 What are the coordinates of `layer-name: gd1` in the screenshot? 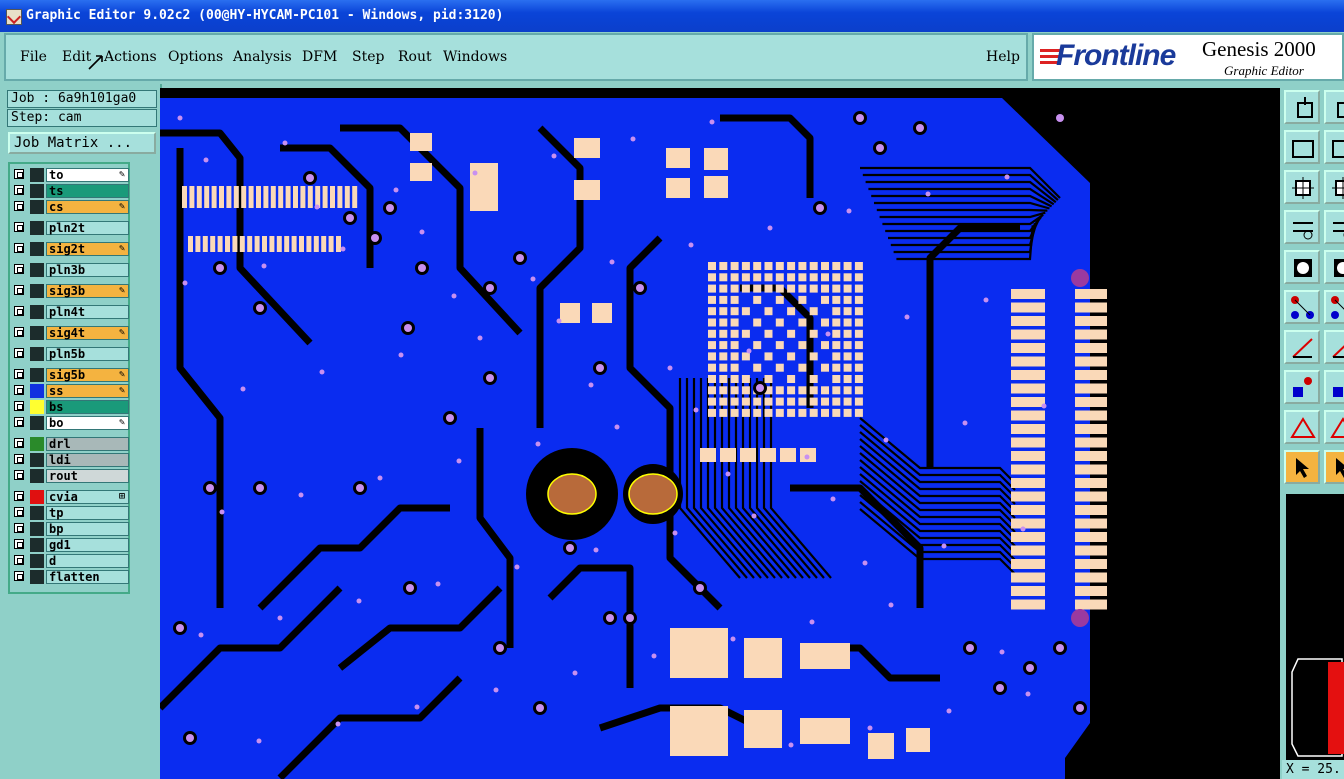 It's located at (87, 545).